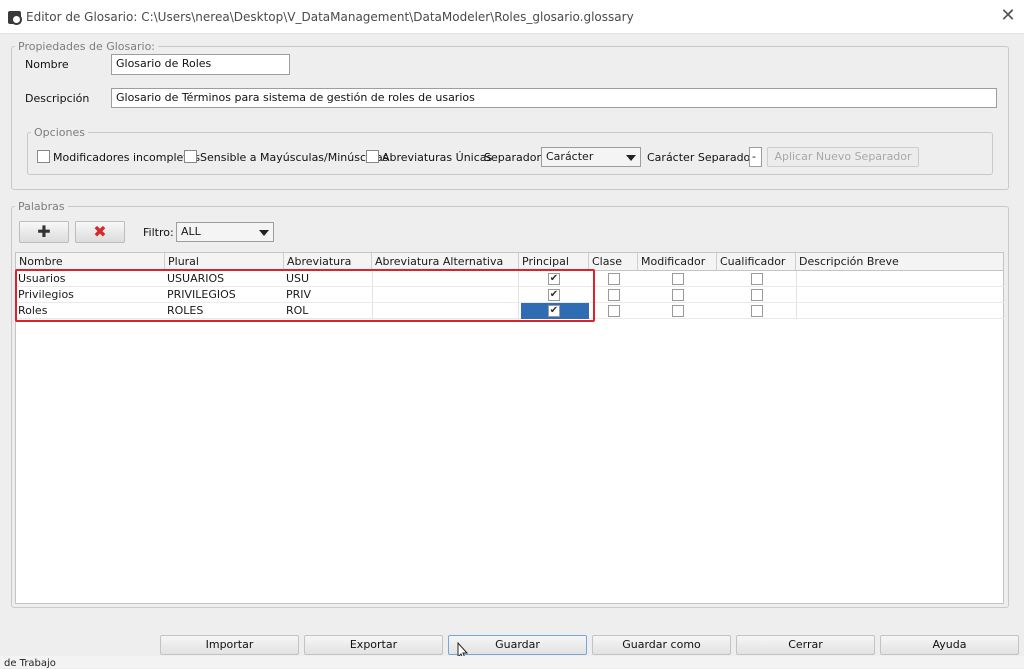  I want to click on incomplete-modifiers-label: Modificadores incompletos, so click(127, 157).